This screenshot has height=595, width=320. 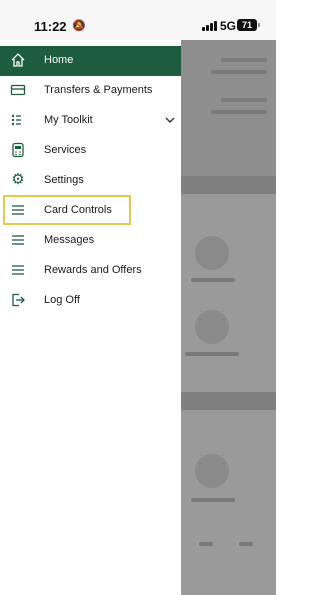 What do you see at coordinates (90, 181) in the screenshot?
I see `menu-item-settings: ⚙ Settings` at bounding box center [90, 181].